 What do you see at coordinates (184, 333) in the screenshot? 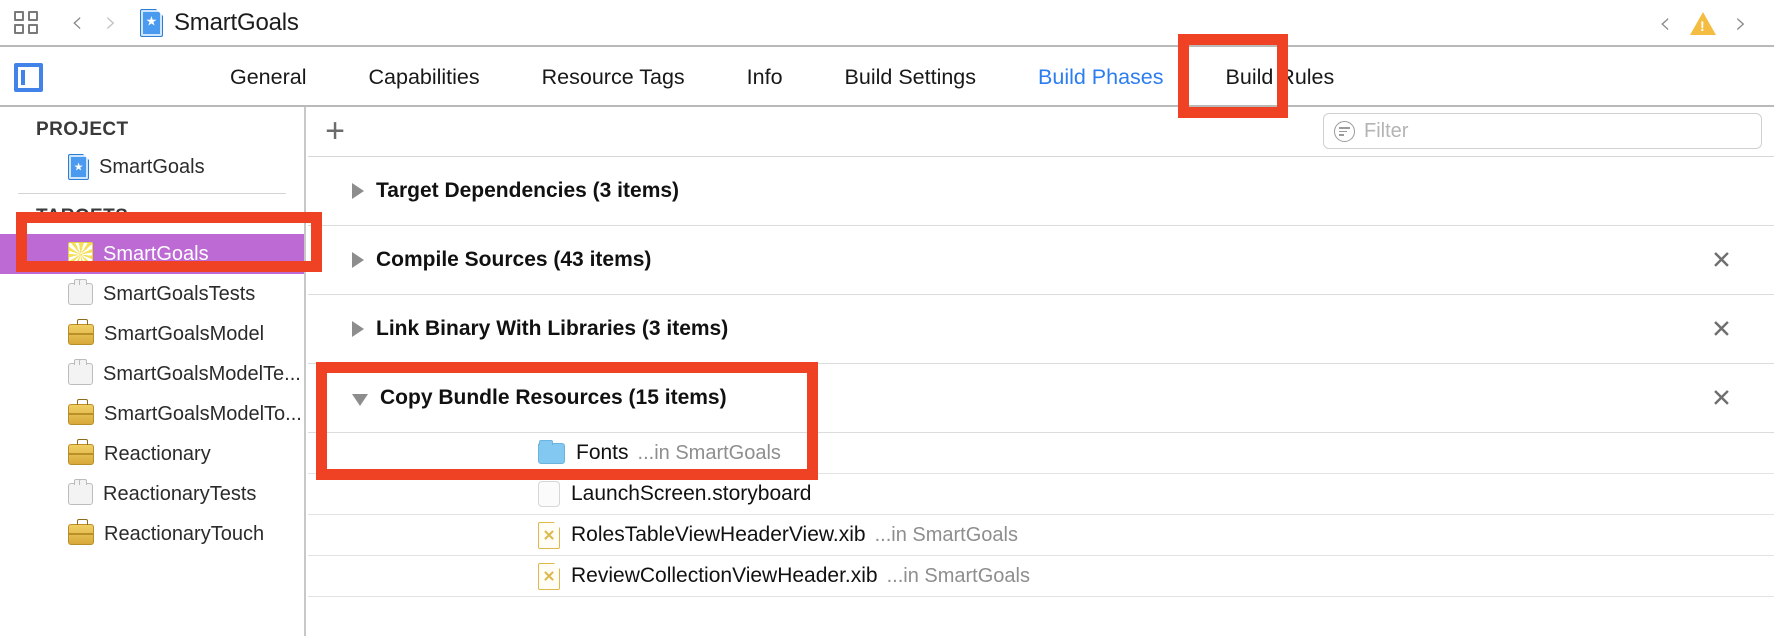
I see `sidebar-item-label: SmartGoalsModel` at bounding box center [184, 333].